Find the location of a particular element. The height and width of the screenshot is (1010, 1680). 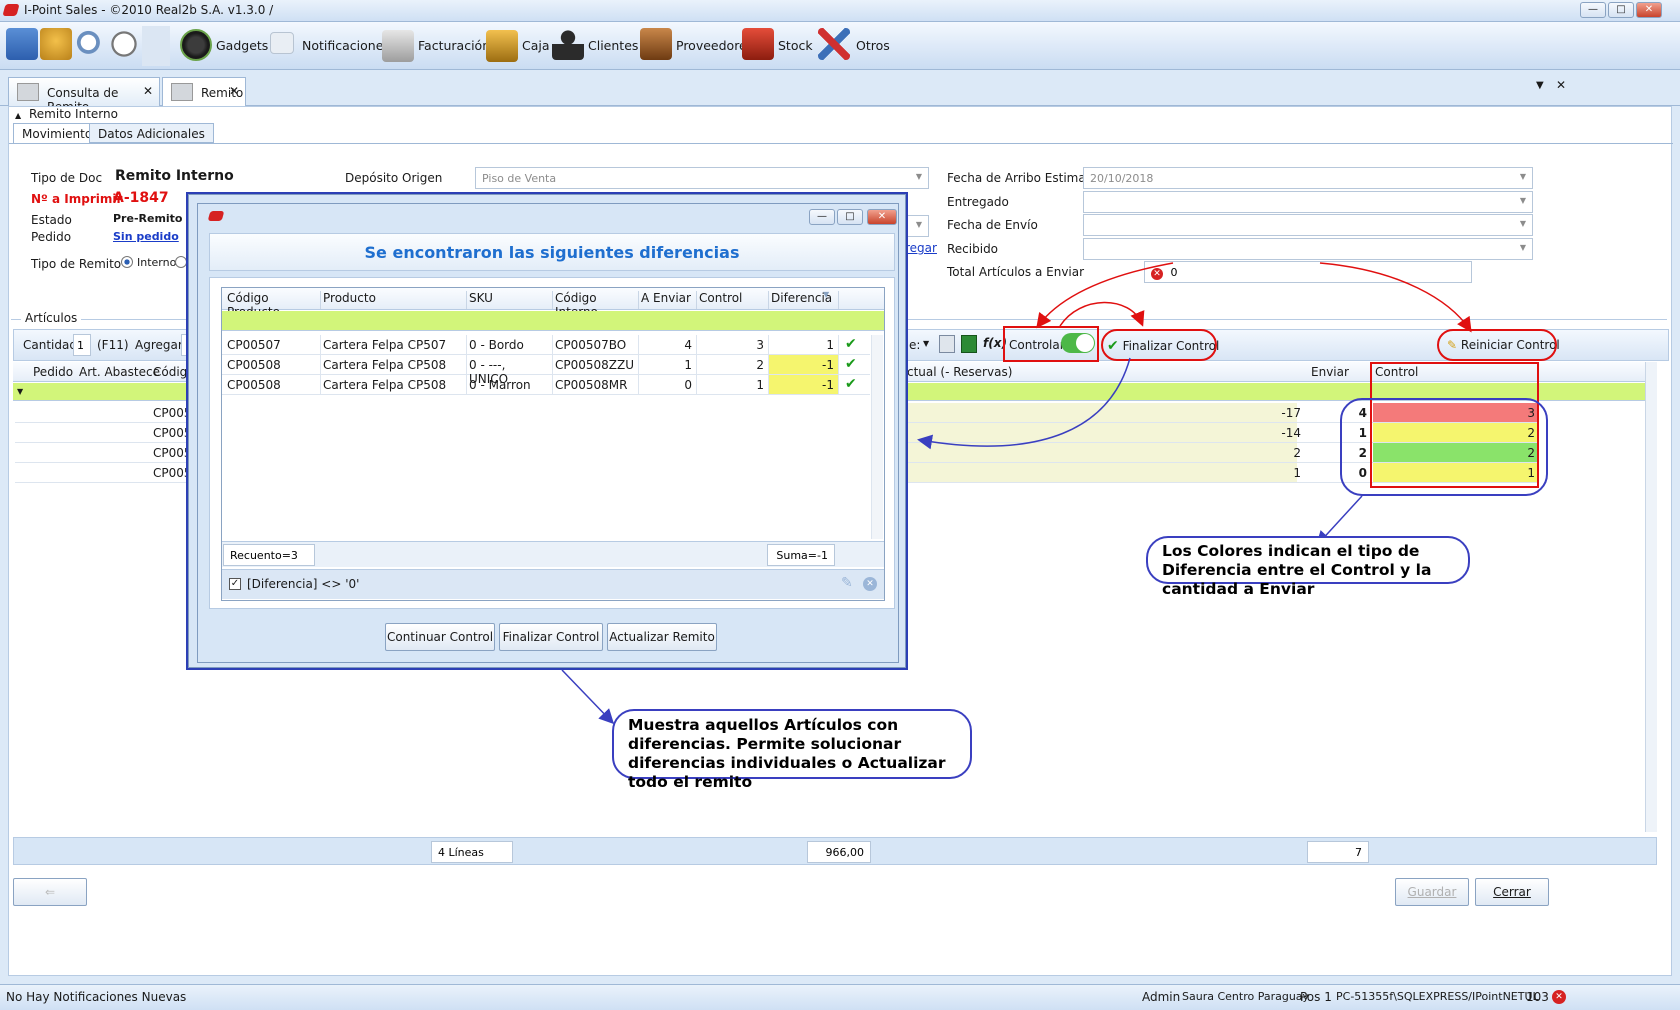

status-branch: Saura Centro Paraguay is located at coordinates (1246, 996).